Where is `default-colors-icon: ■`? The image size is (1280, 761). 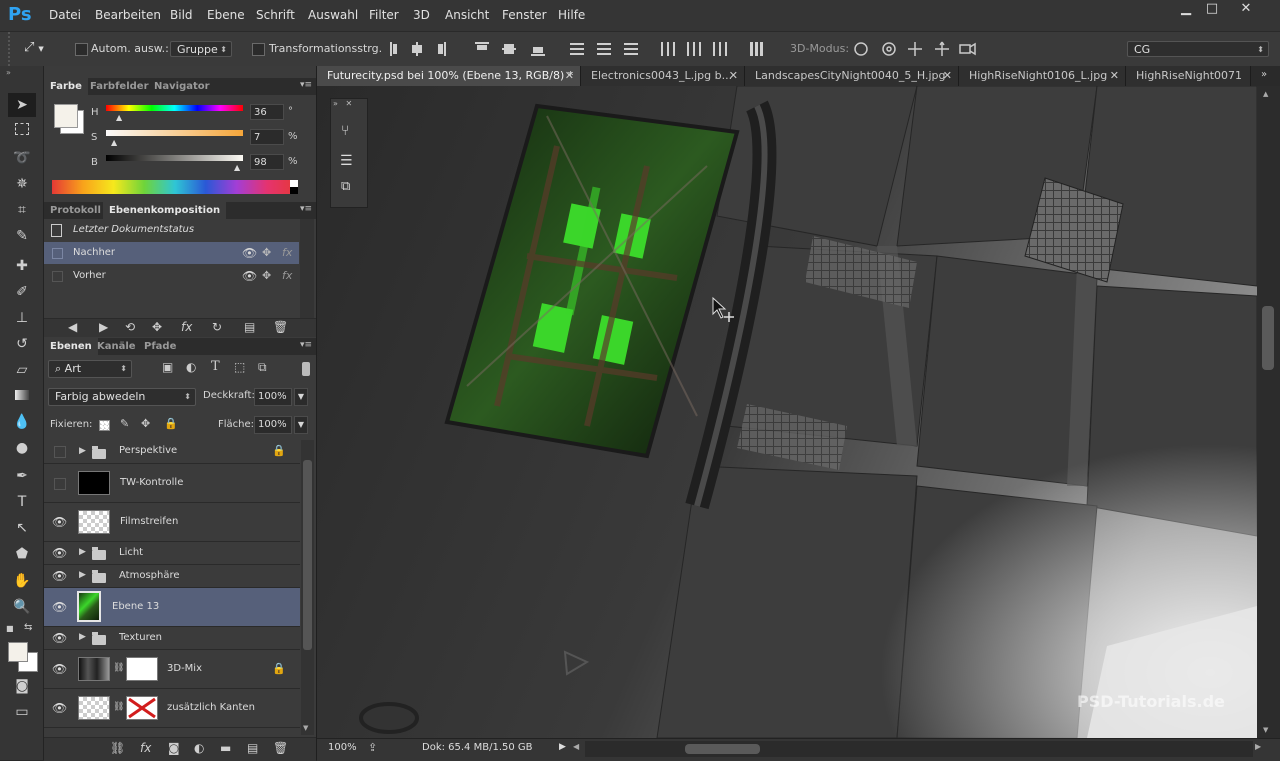
default-colors-icon: ■ is located at coordinates (11, 629).